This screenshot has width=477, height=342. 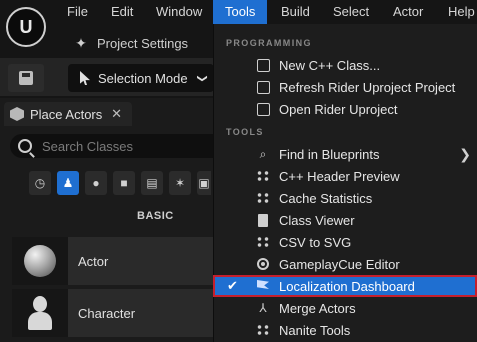 I want to click on project-settings-button: ✦ Project Settings, so click(x=130, y=43).